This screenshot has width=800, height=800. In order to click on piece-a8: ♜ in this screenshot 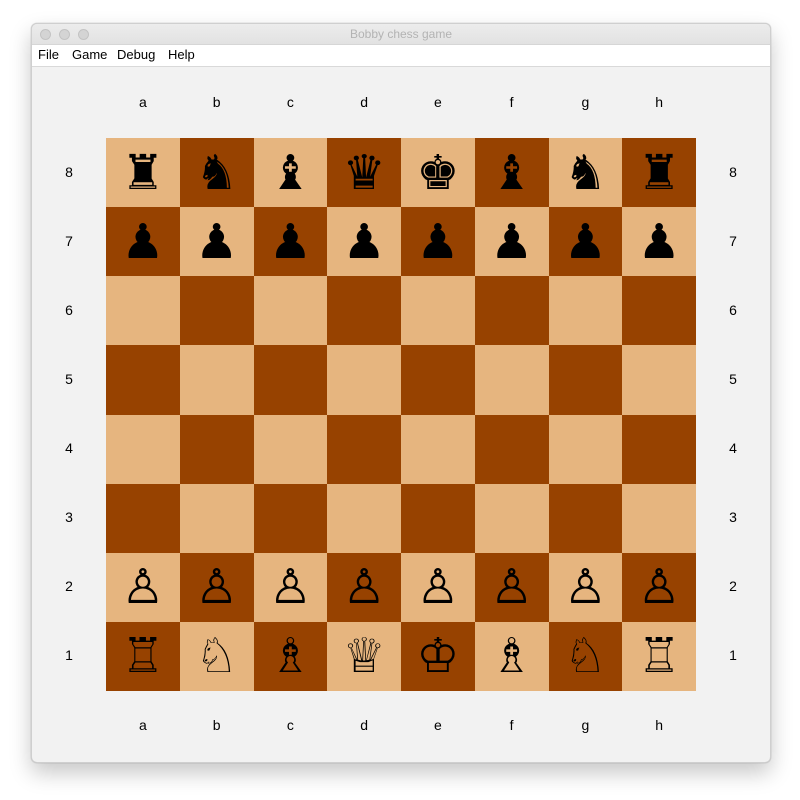, I will do `click(142, 173)`.